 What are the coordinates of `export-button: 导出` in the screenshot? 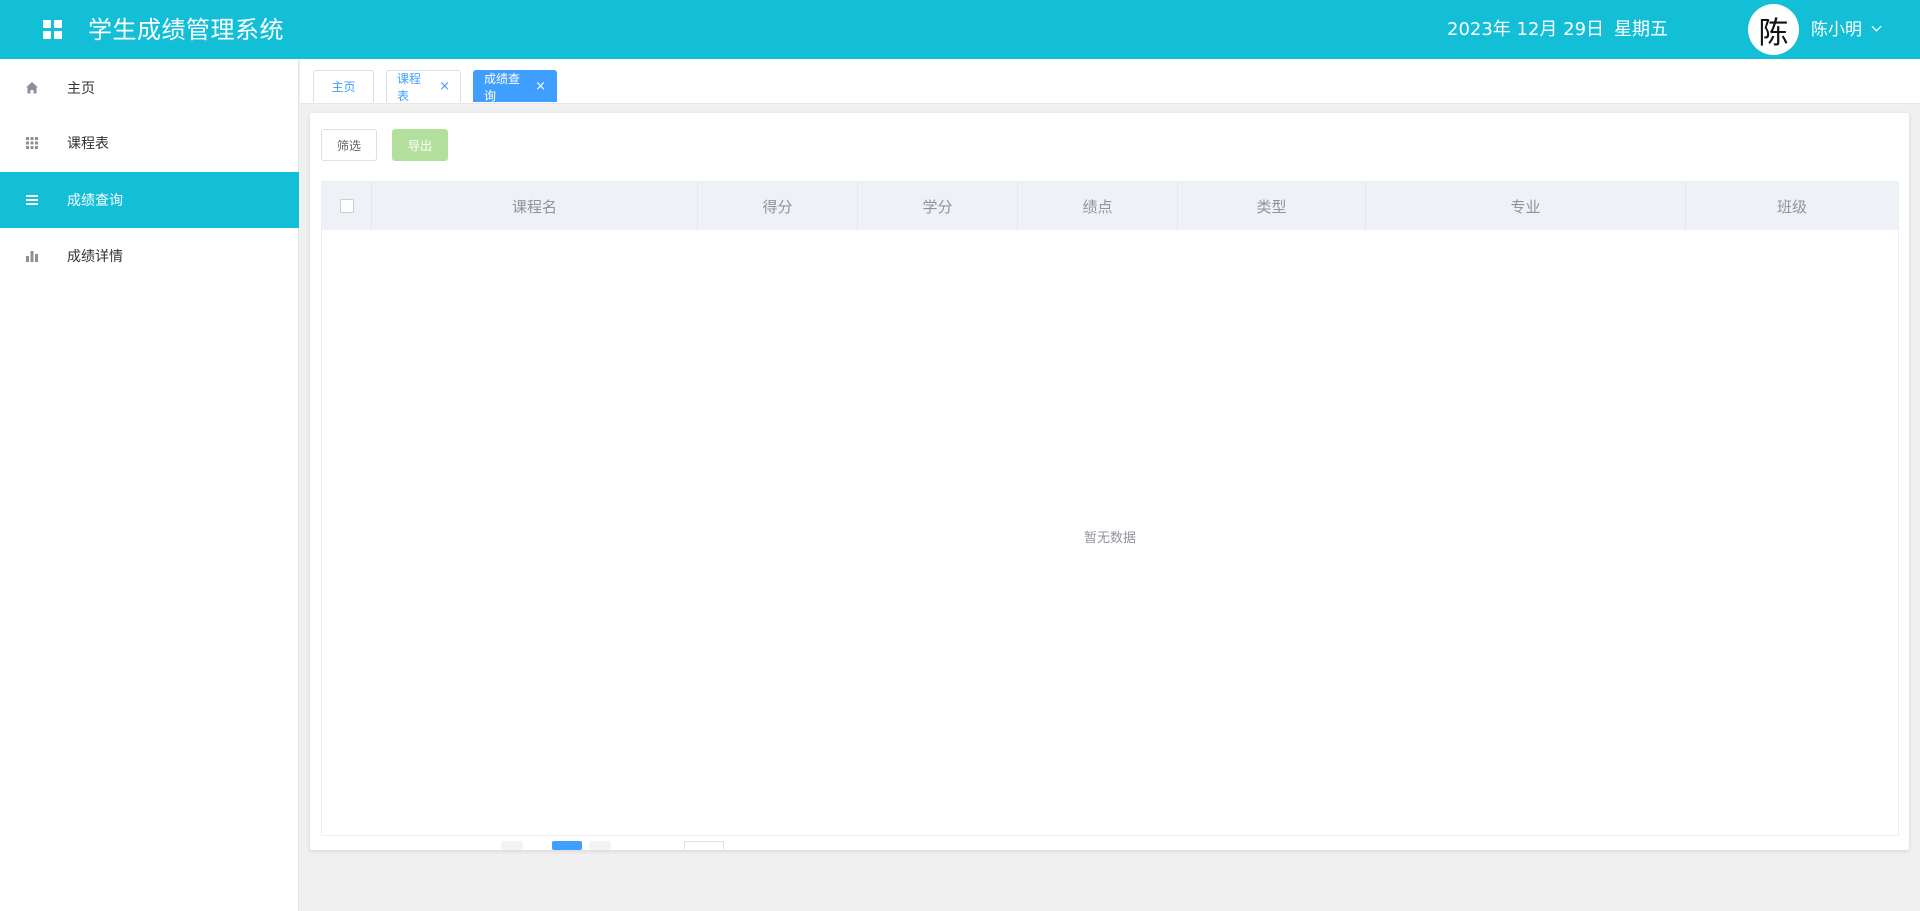 It's located at (420, 145).